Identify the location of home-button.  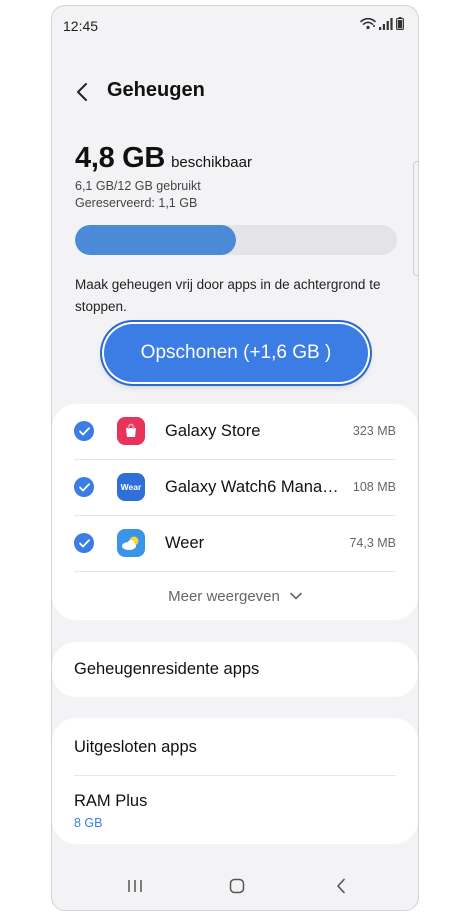
(237, 886).